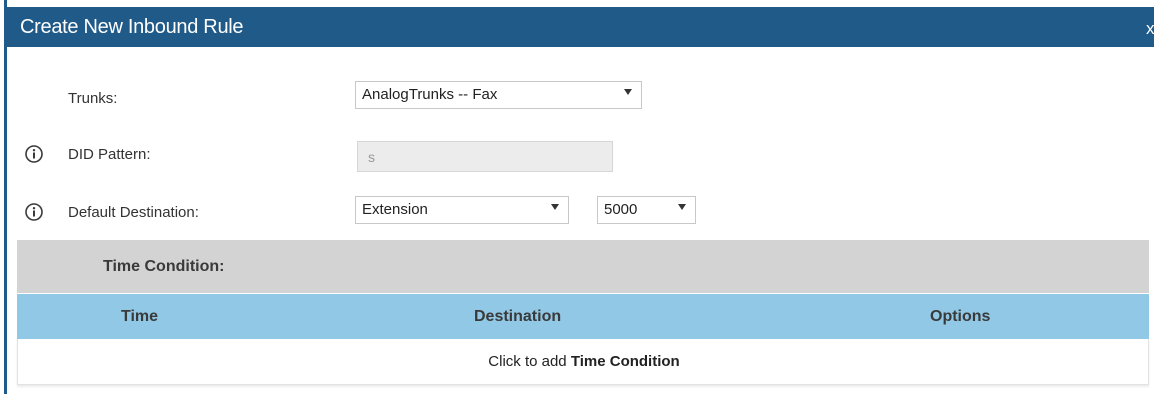 Image resolution: width=1154 pixels, height=394 pixels. What do you see at coordinates (621, 209) in the screenshot?
I see `extension-value: 5000` at bounding box center [621, 209].